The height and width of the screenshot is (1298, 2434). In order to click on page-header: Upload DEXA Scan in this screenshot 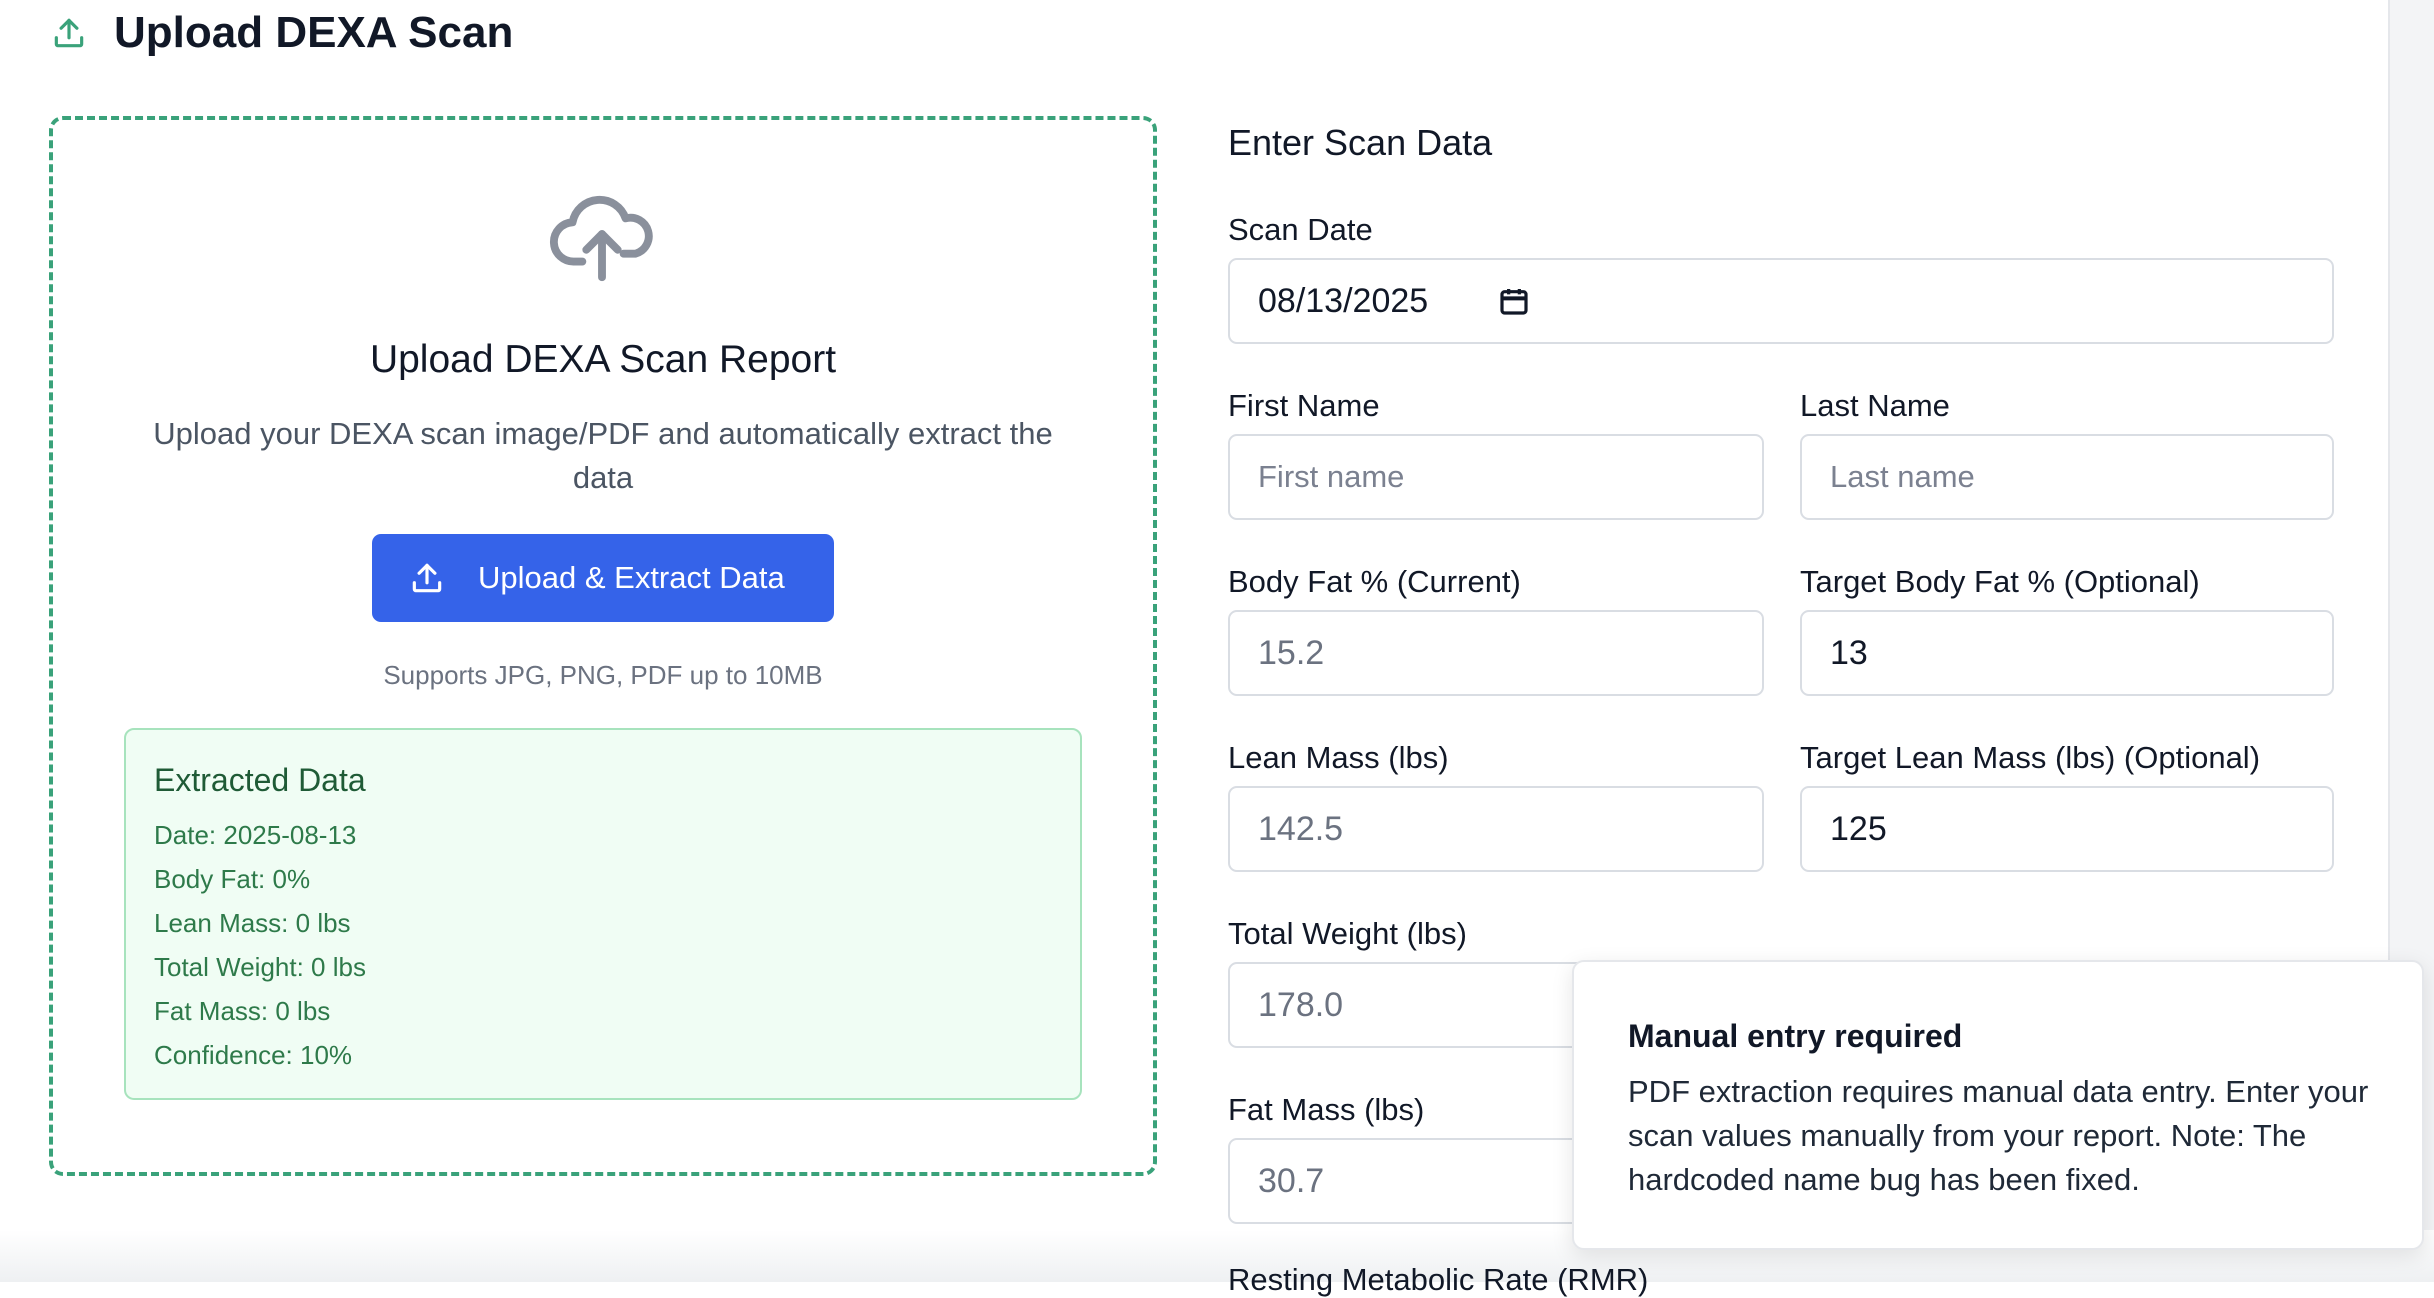, I will do `click(281, 33)`.